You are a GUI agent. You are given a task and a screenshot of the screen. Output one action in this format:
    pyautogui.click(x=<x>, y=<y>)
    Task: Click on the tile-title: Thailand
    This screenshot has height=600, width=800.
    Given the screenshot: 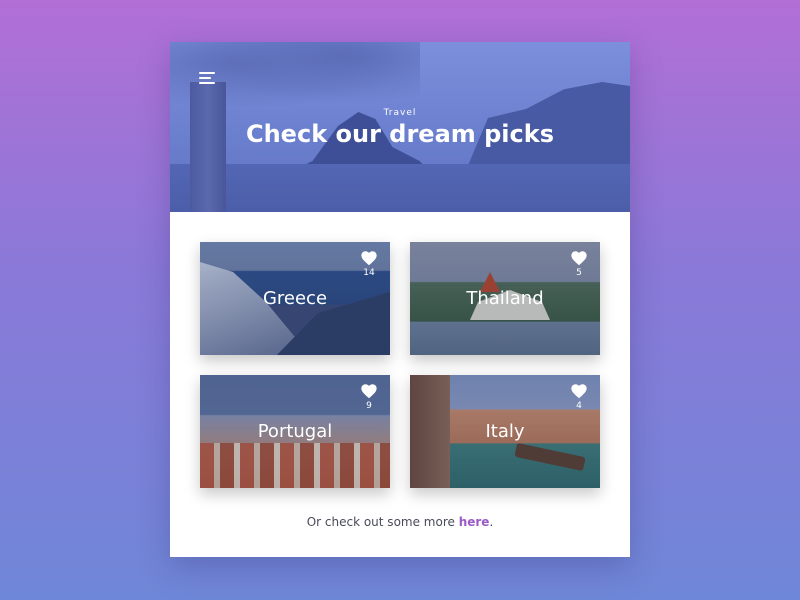 What is the action you would take?
    pyautogui.click(x=505, y=298)
    